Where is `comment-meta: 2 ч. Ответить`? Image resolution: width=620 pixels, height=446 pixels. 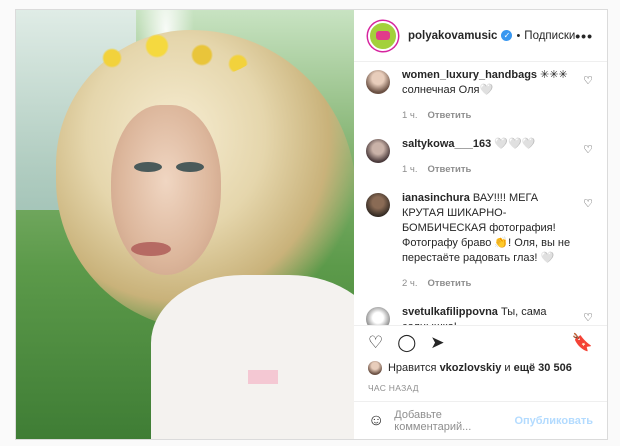
comment-meta: 2 ч. Ответить is located at coordinates (491, 283).